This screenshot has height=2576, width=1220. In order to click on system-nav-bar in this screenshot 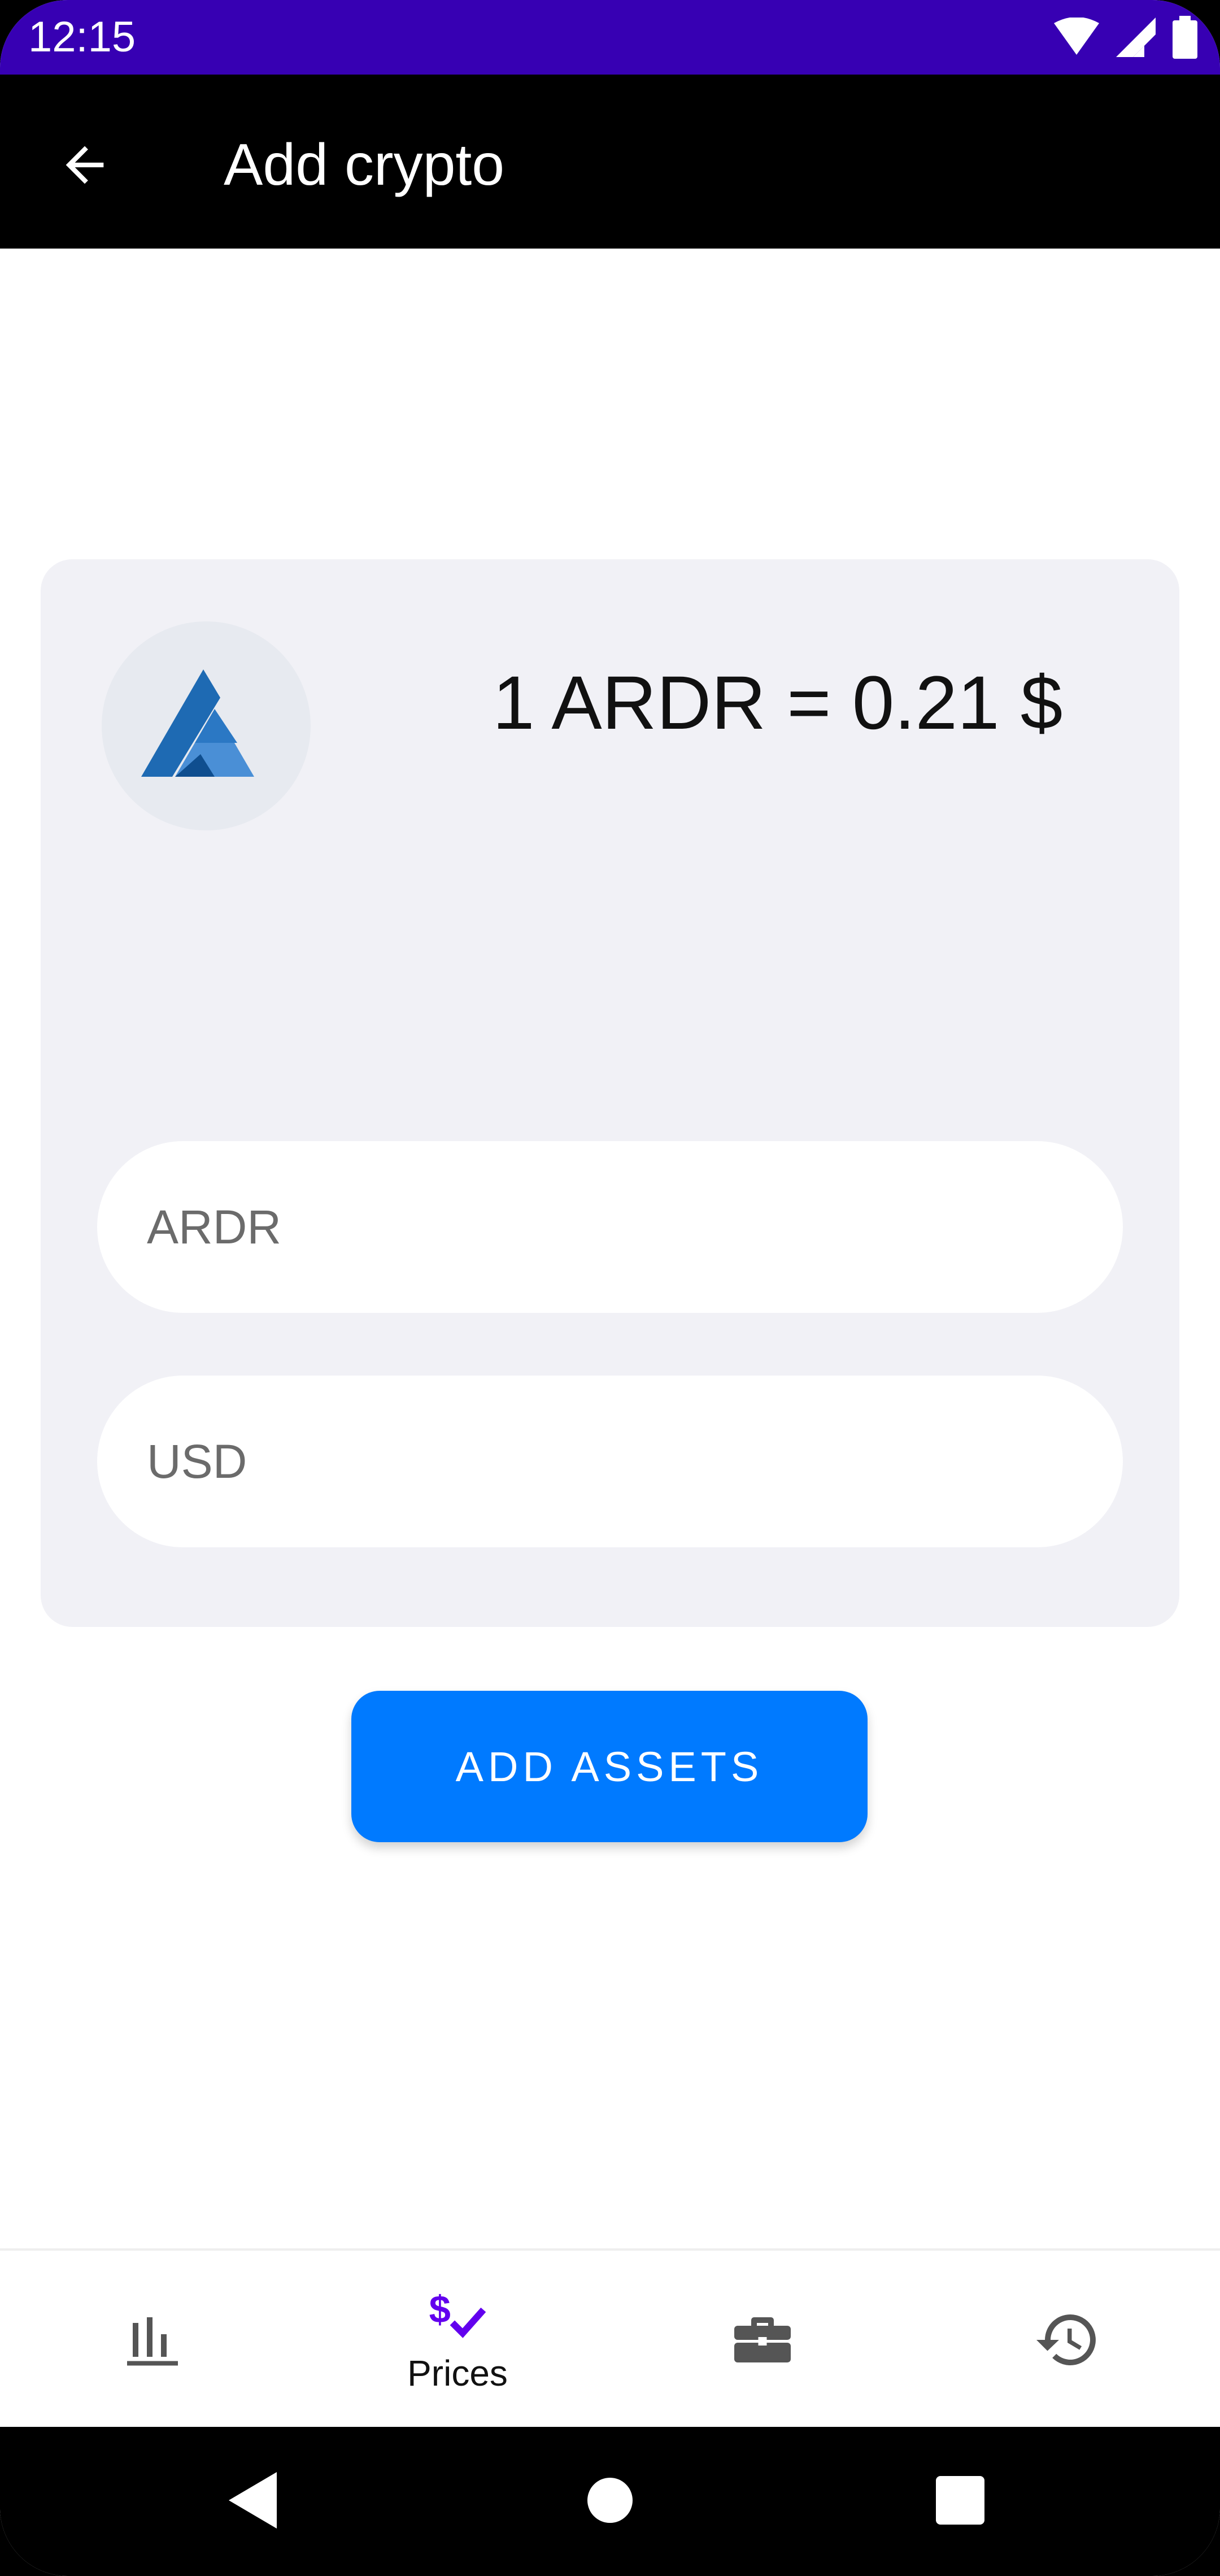, I will do `click(610, 2501)`.